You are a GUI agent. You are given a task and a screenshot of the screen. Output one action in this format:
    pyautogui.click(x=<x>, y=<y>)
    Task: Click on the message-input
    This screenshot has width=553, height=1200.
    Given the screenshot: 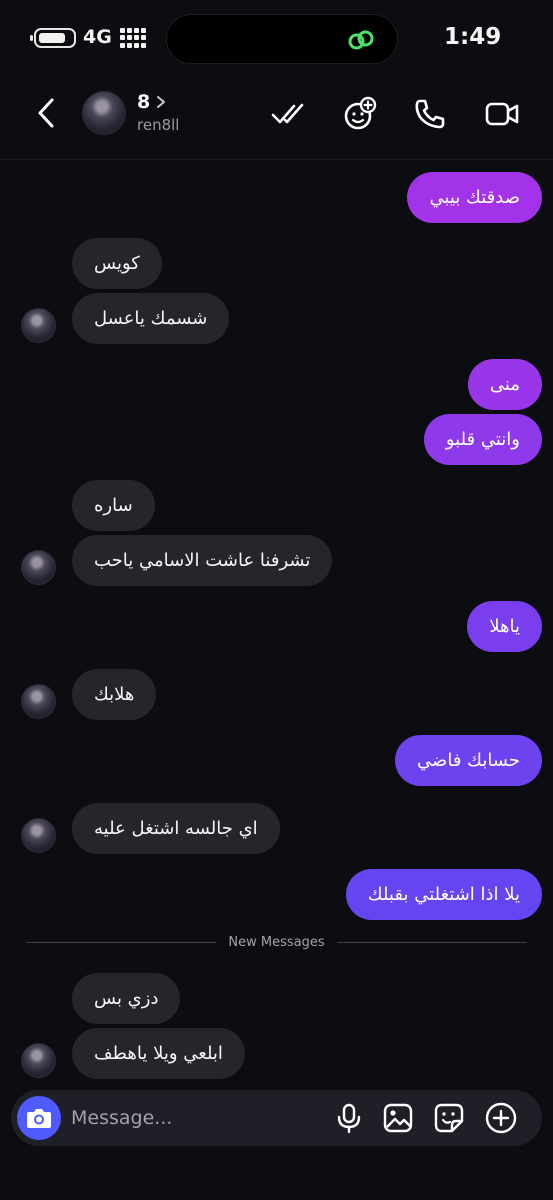 What is the action you would take?
    pyautogui.click(x=196, y=1118)
    